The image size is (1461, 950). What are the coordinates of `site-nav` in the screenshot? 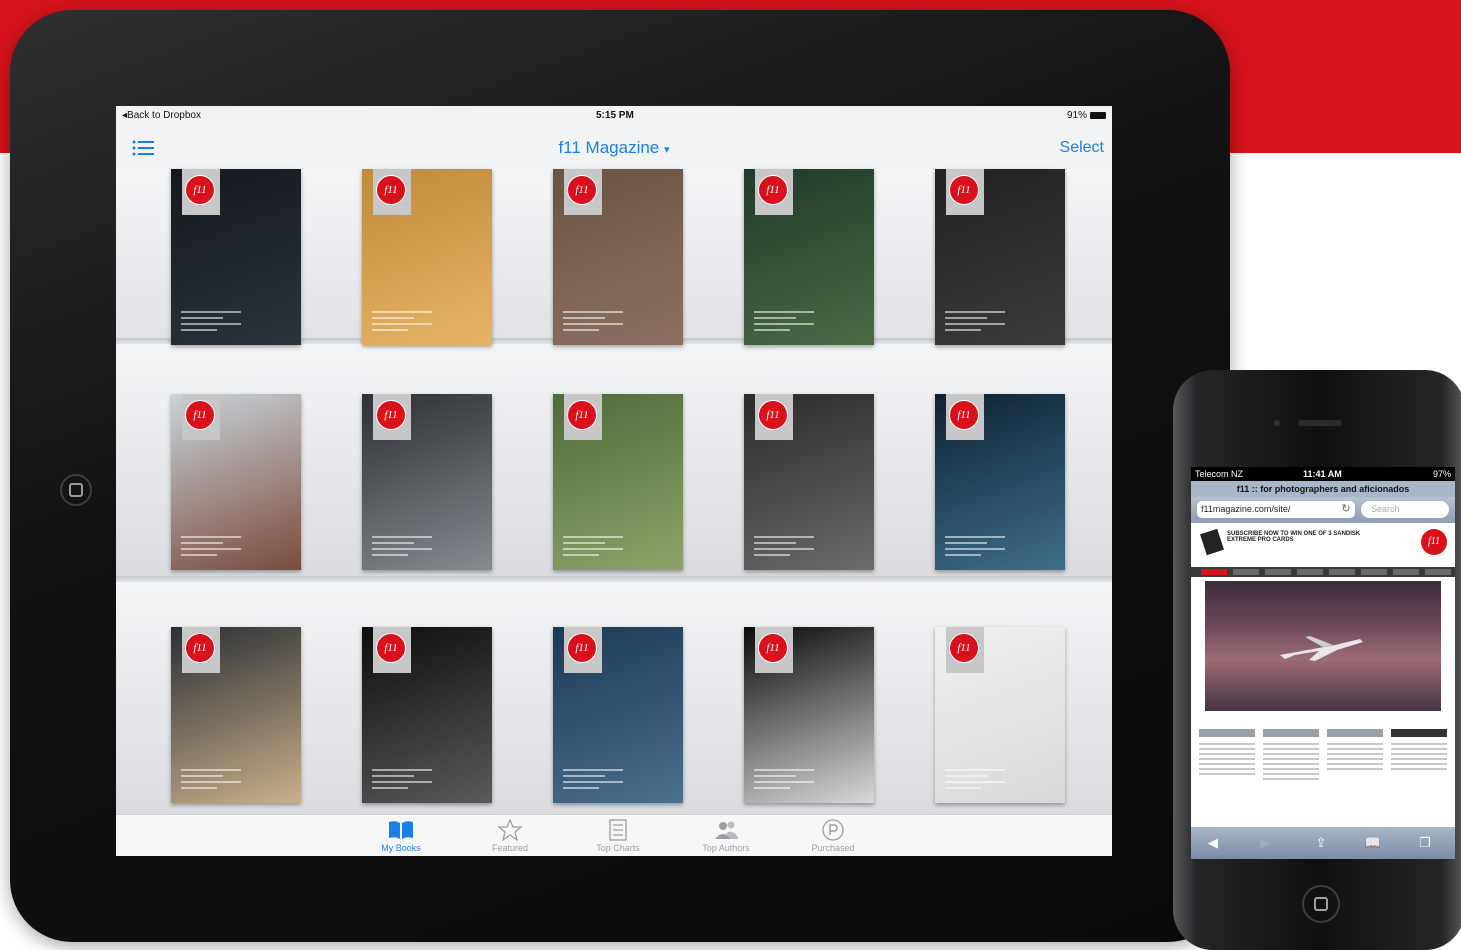 It's located at (1323, 572).